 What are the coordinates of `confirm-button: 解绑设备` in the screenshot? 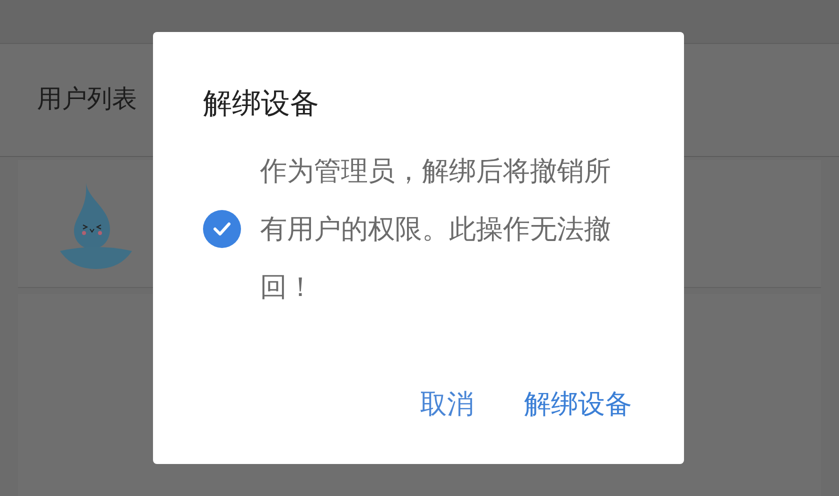 It's located at (578, 404).